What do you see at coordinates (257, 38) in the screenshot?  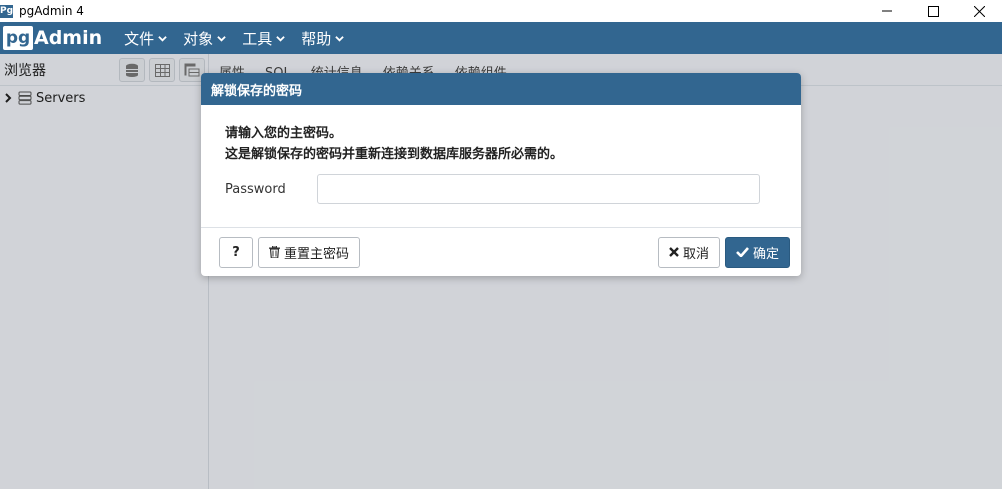 I see `menu-tools-label: 工具` at bounding box center [257, 38].